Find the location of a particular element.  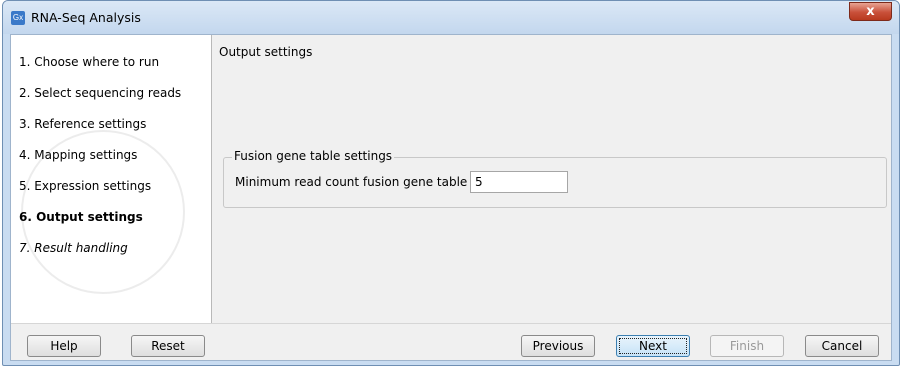

step-mapping-settings: 4. Mapping settings is located at coordinates (78, 155).